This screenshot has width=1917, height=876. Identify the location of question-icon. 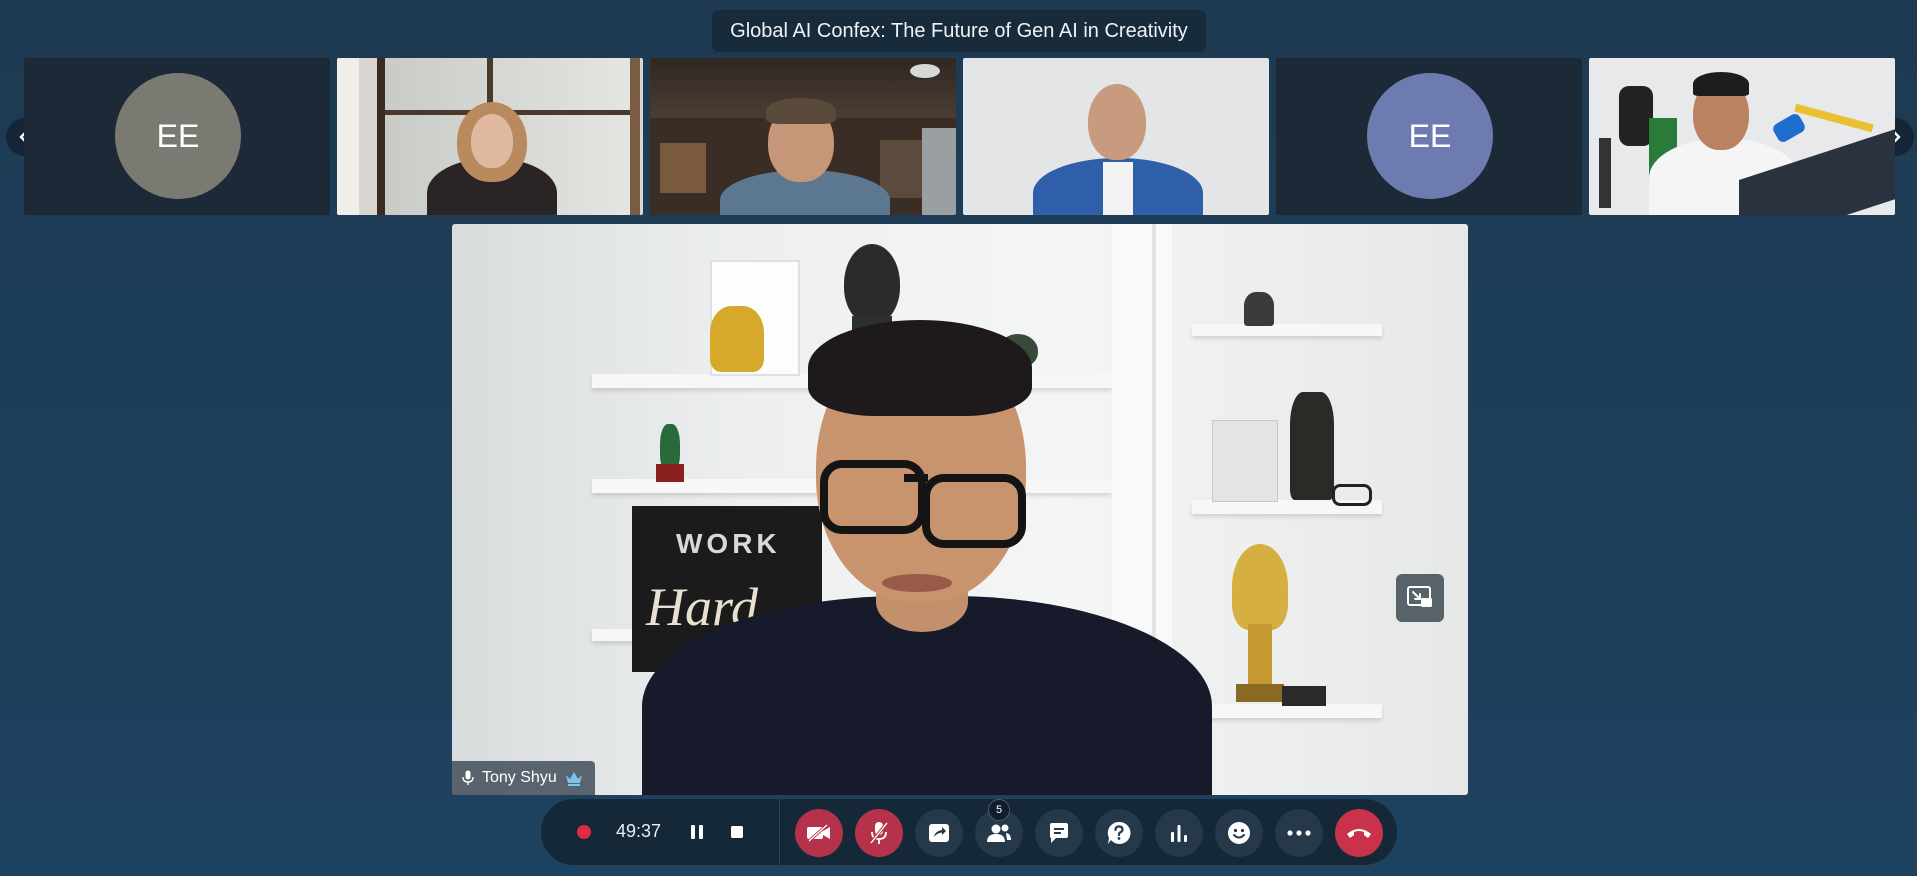
(1119, 832).